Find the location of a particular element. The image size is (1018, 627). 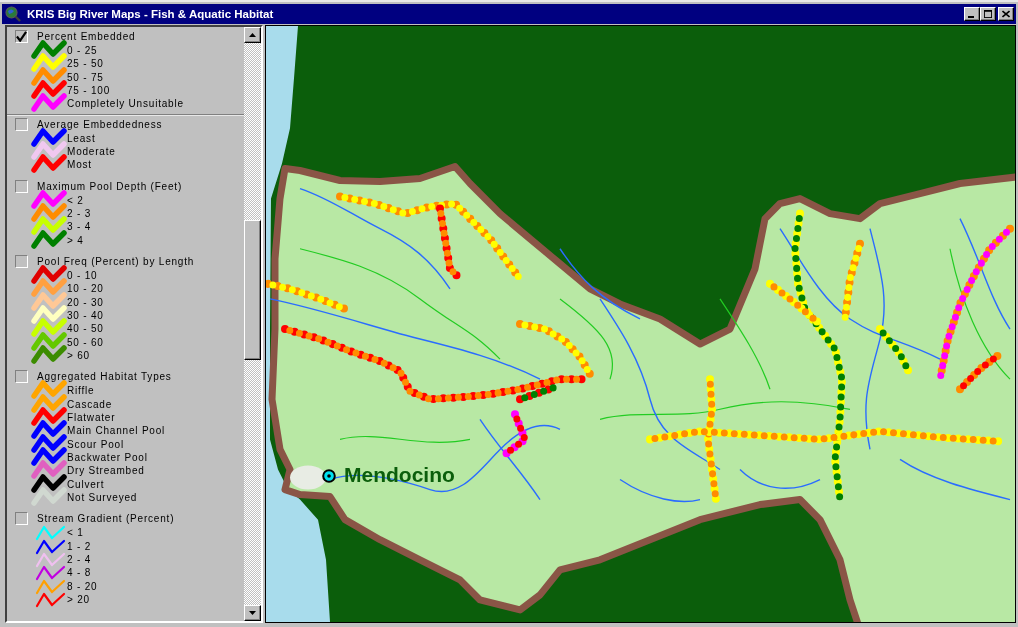

layer-title: Average Embeddedness is located at coordinates (100, 124).